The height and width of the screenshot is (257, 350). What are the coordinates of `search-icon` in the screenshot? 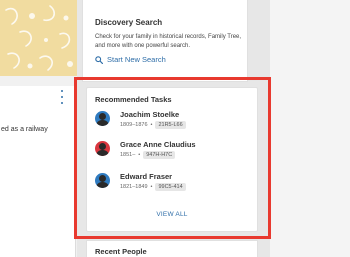 It's located at (99, 59).